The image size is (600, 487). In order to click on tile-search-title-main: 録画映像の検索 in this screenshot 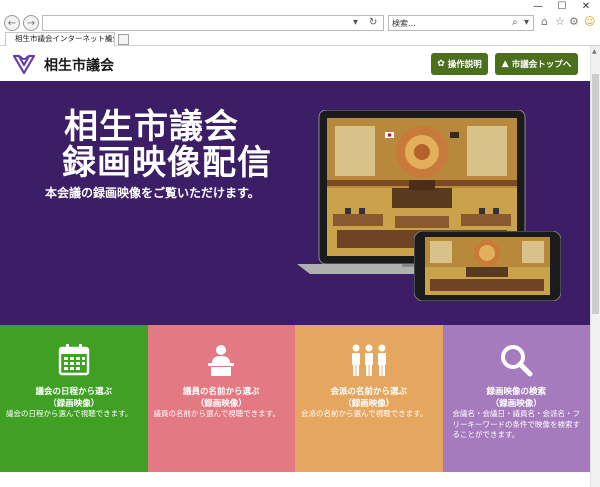, I will do `click(516, 392)`.